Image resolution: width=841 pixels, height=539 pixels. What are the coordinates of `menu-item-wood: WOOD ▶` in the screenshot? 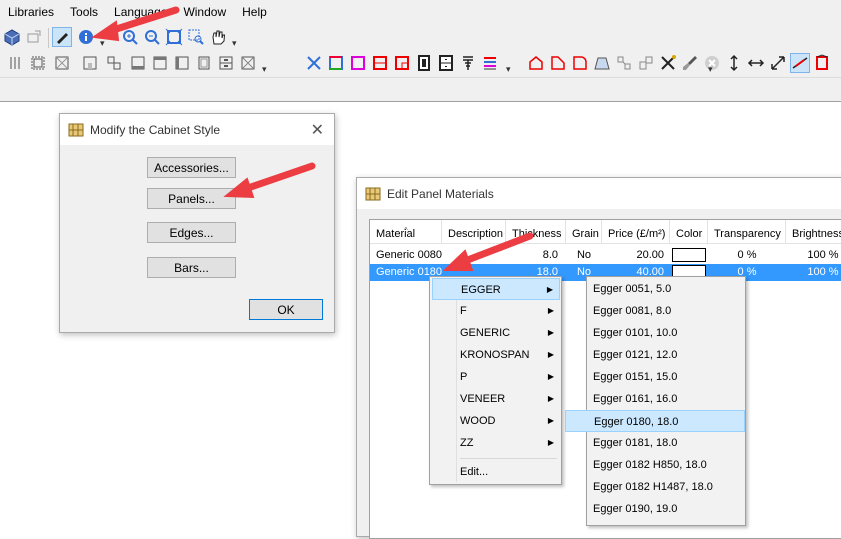 It's located at (496, 421).